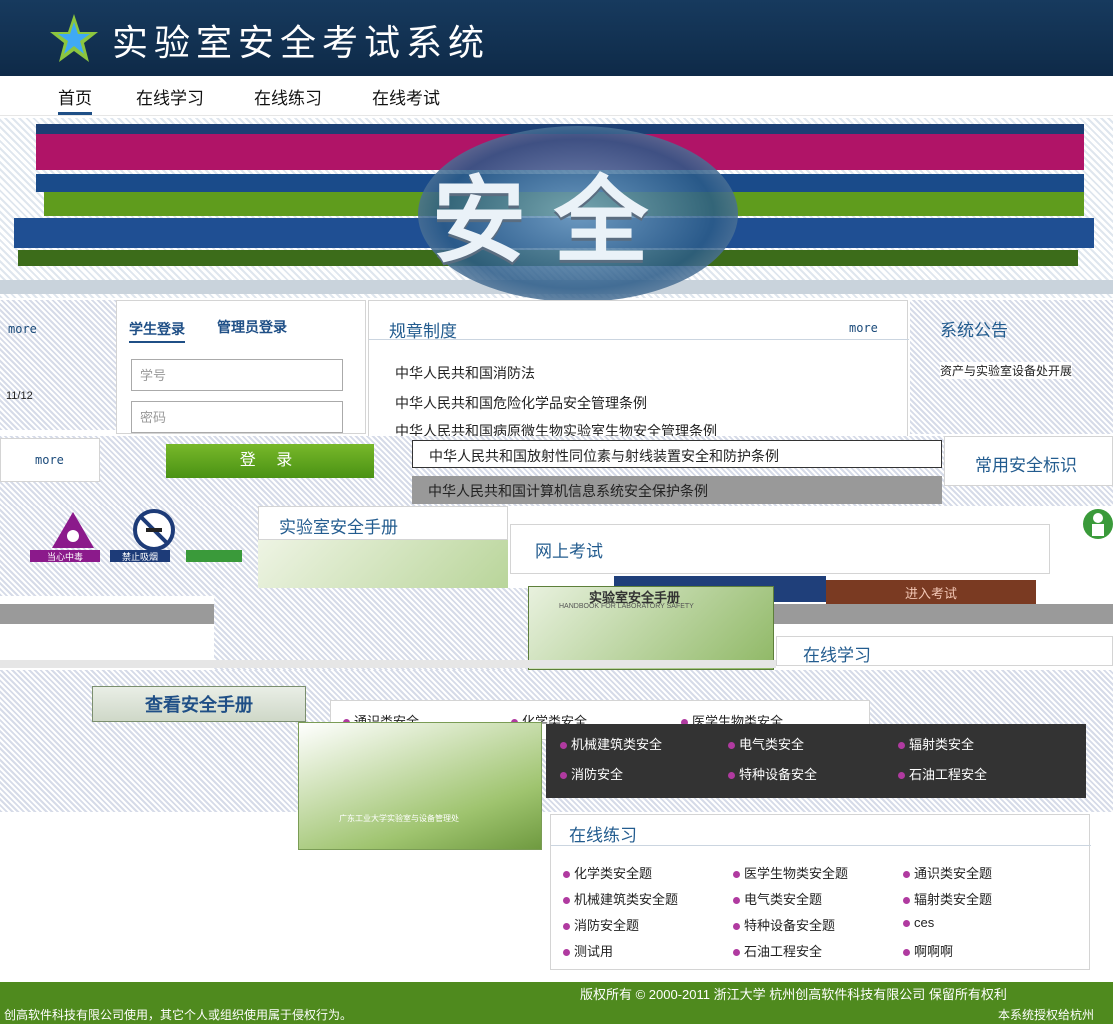 The height and width of the screenshot is (1024, 1113). I want to click on regulation-item: 中华人民共和国计算机信息系统安全保护条例, so click(568, 491).